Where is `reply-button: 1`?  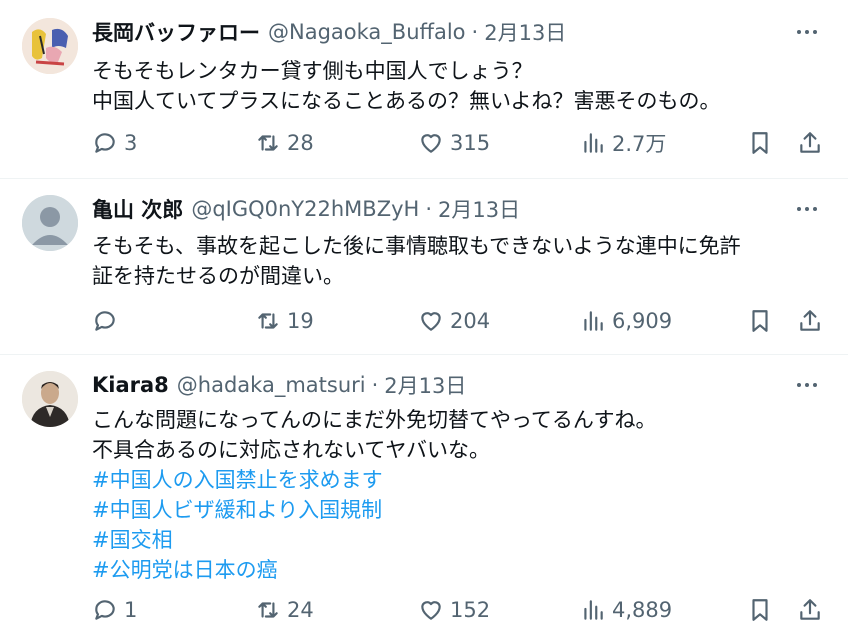
reply-button: 1 is located at coordinates (114, 610).